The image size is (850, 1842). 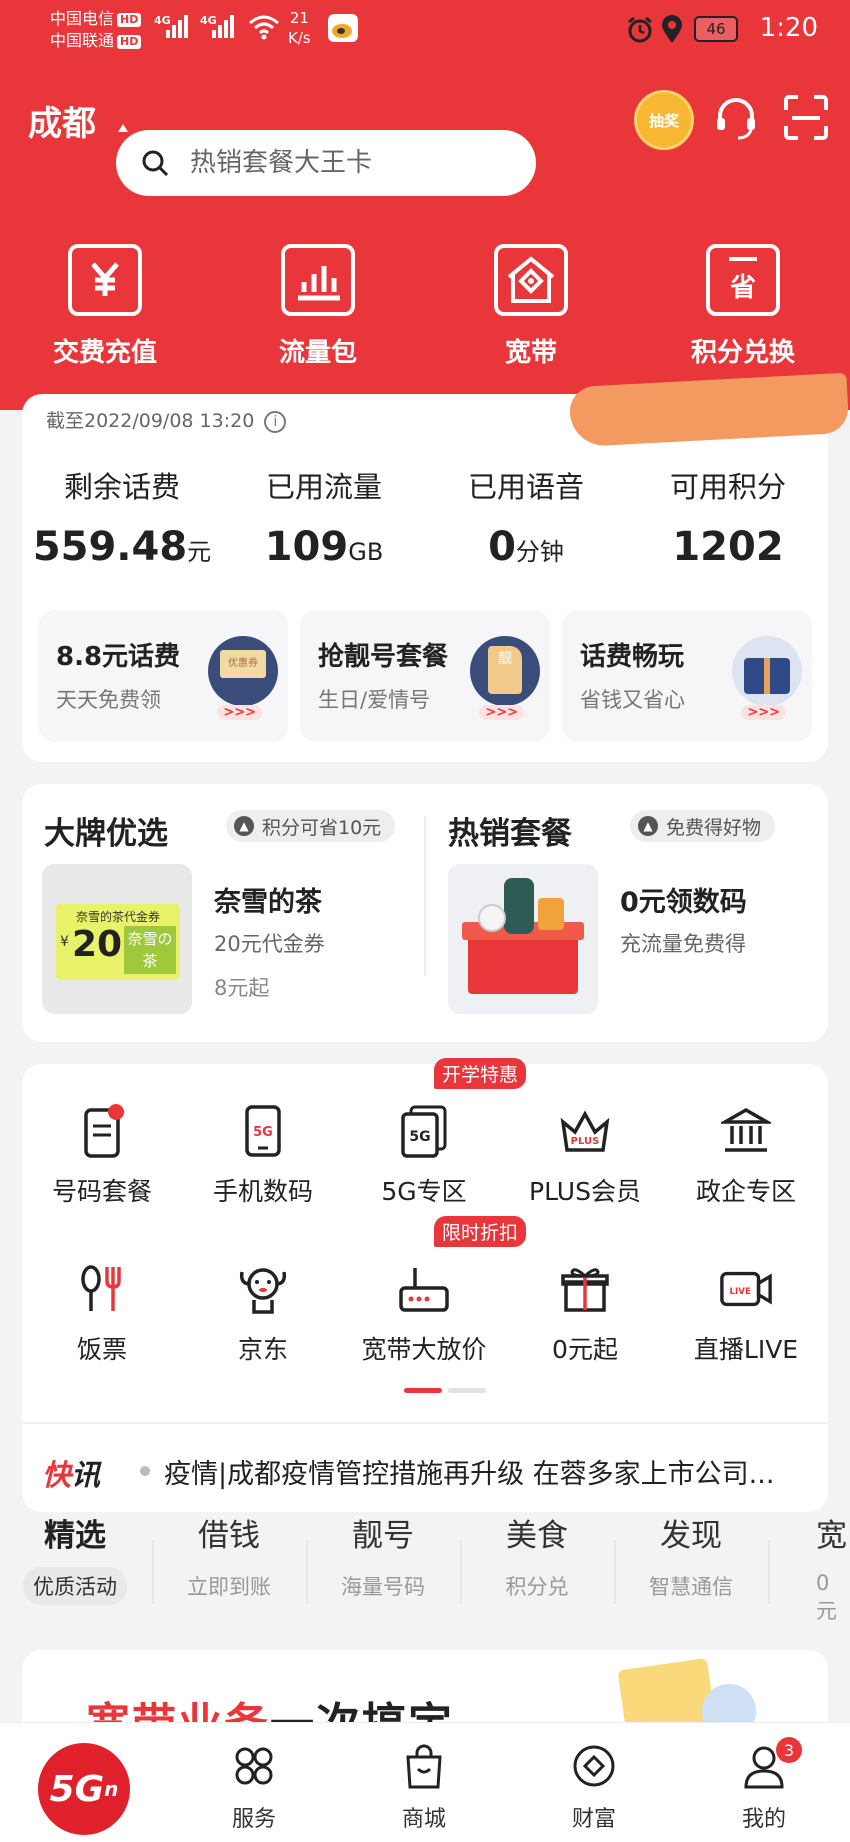 What do you see at coordinates (75, 1557) in the screenshot?
I see `tab-featured: 精选 优质活动` at bounding box center [75, 1557].